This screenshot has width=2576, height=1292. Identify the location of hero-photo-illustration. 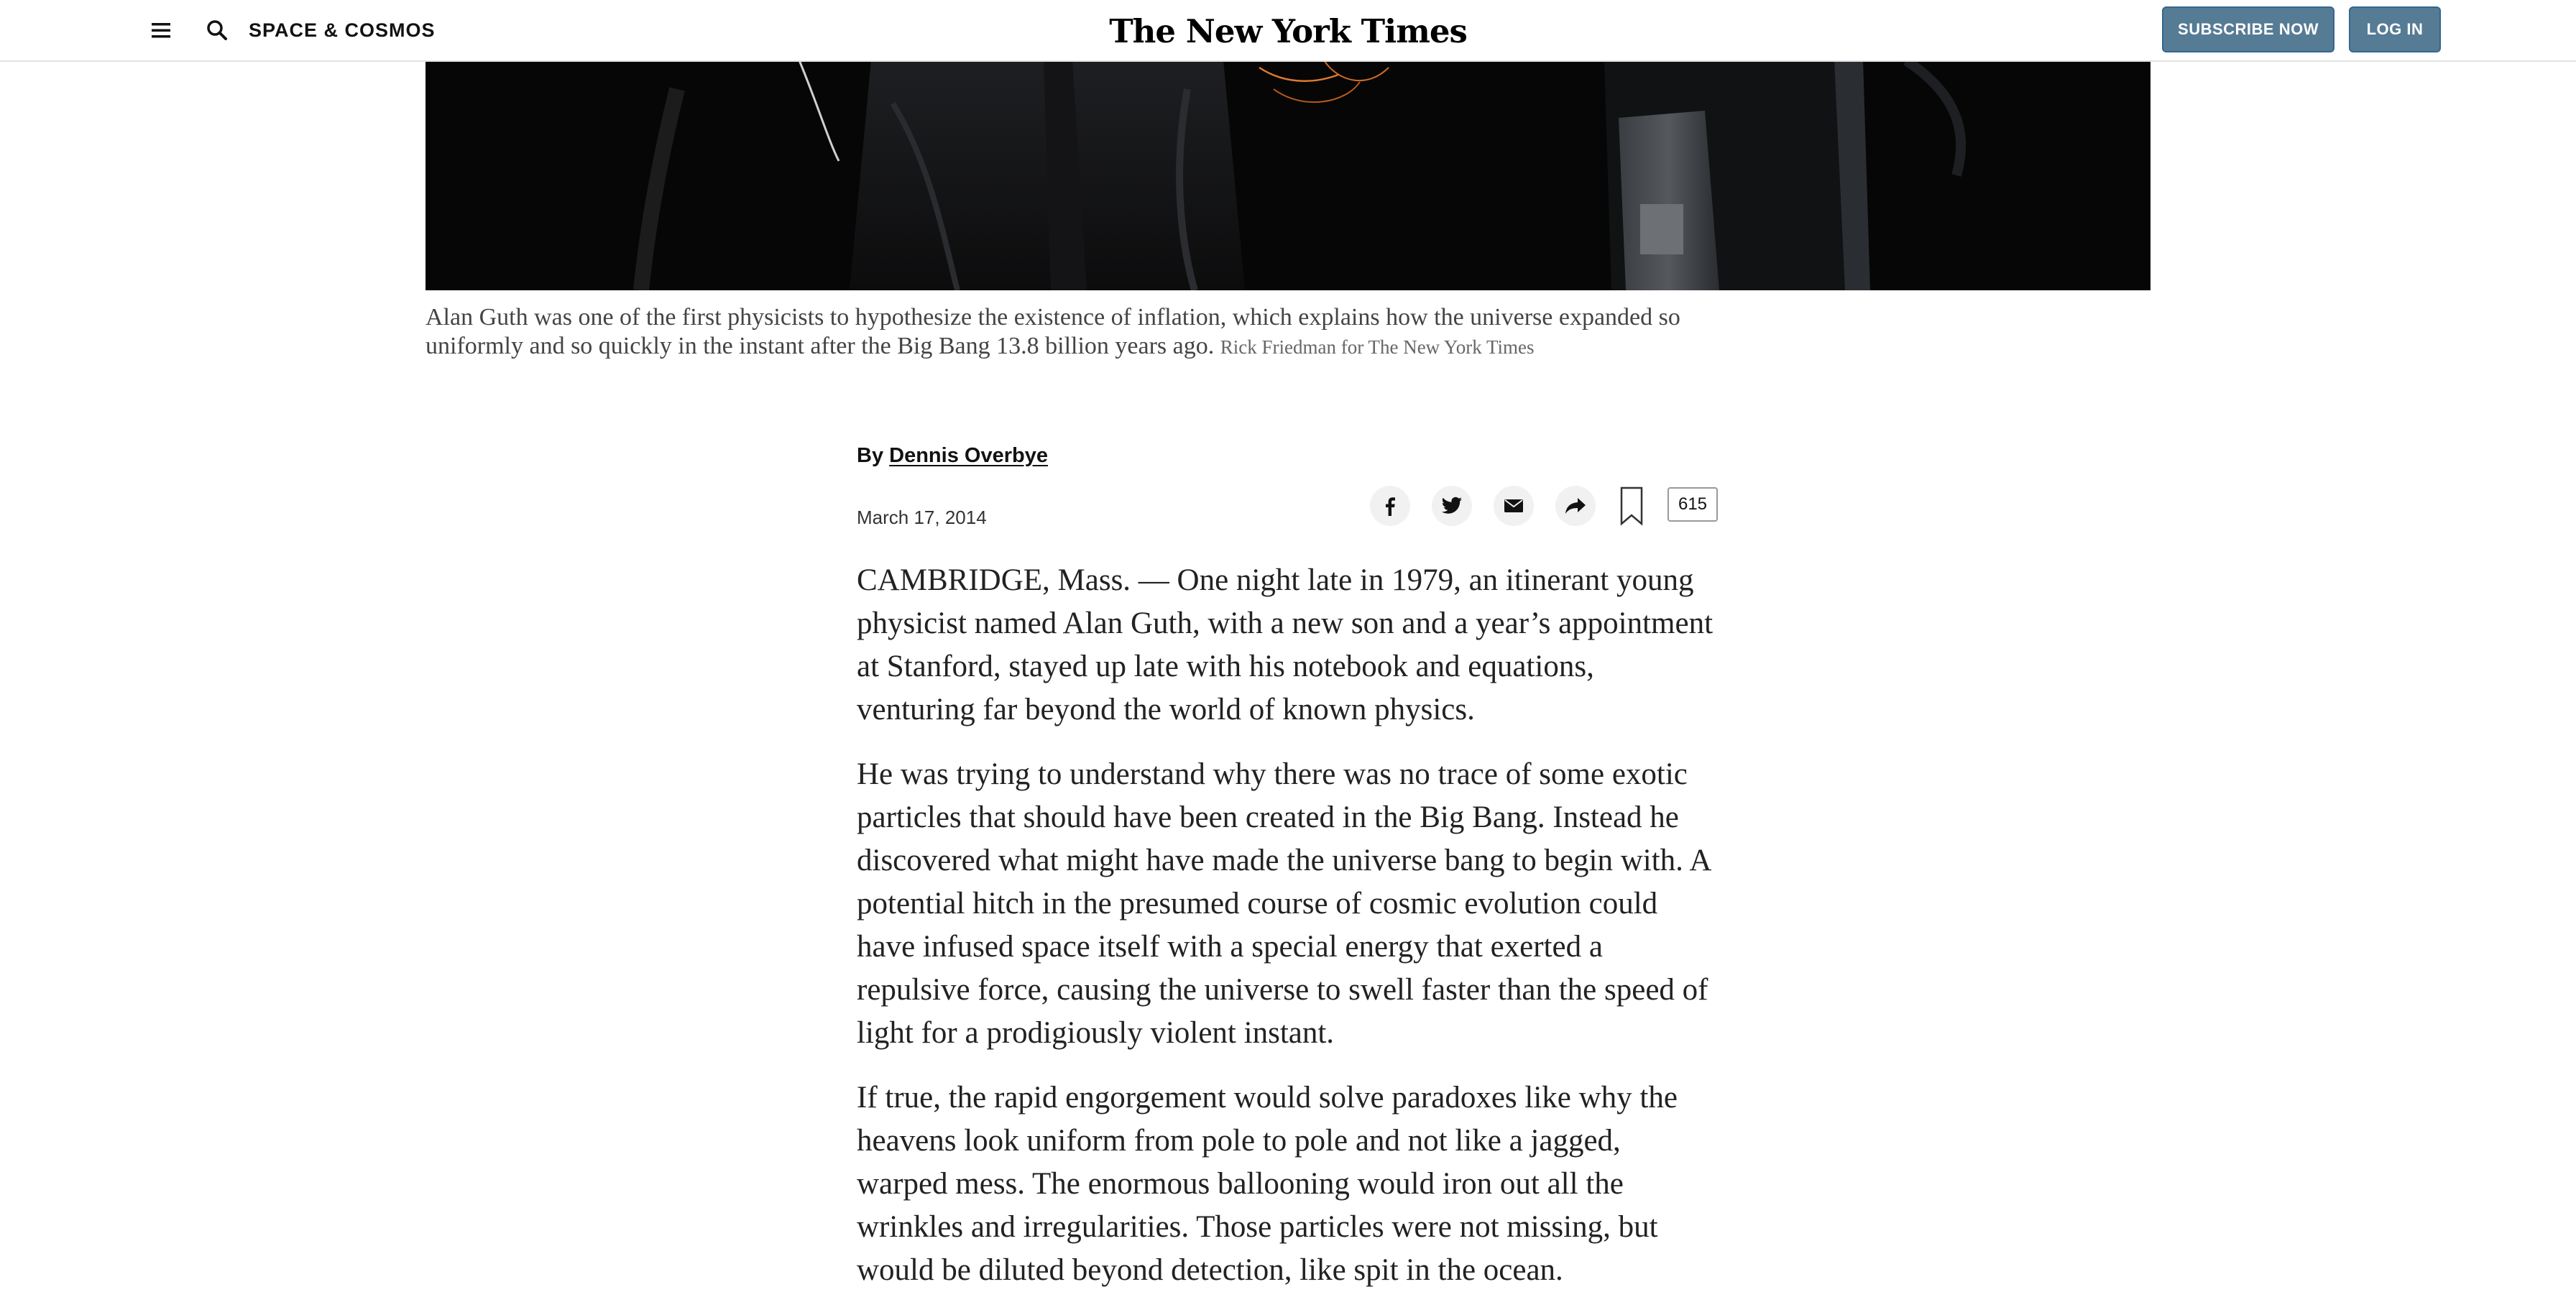
(1288, 175).